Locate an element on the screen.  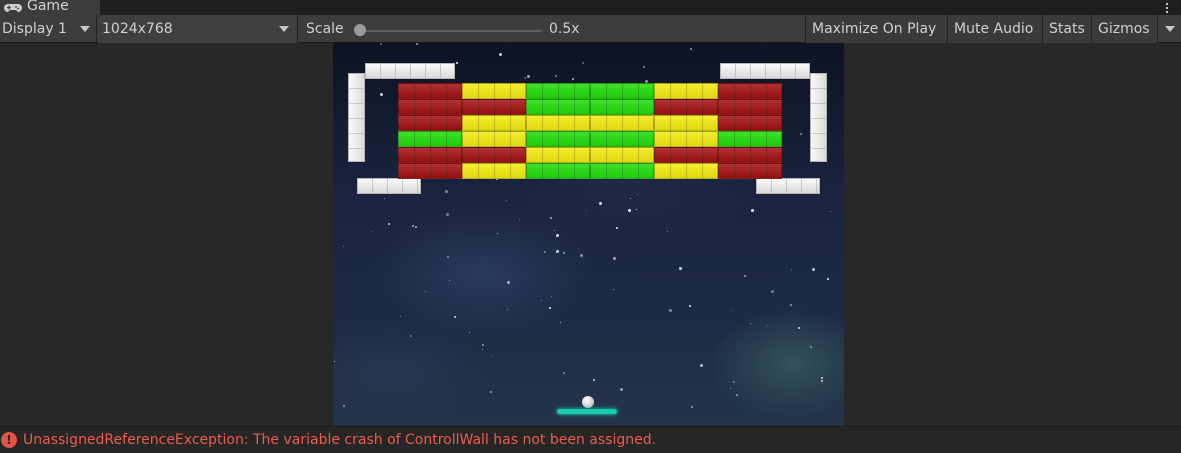
wall-right is located at coordinates (818, 117).